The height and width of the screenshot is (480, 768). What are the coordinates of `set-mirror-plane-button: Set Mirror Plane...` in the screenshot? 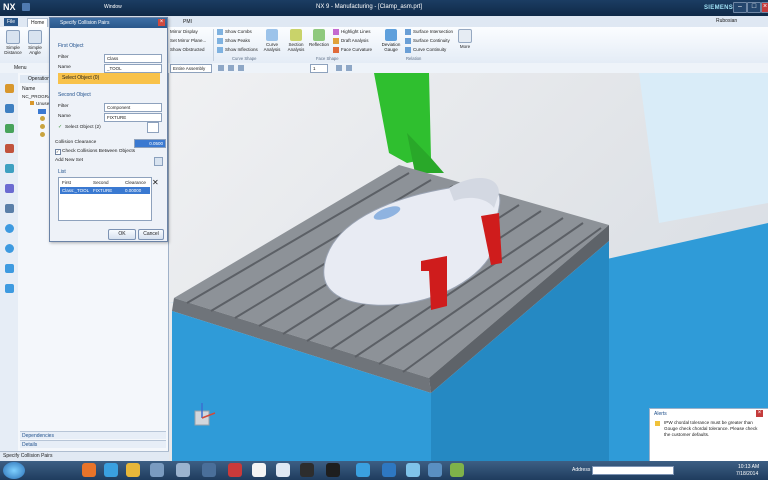 It's located at (188, 40).